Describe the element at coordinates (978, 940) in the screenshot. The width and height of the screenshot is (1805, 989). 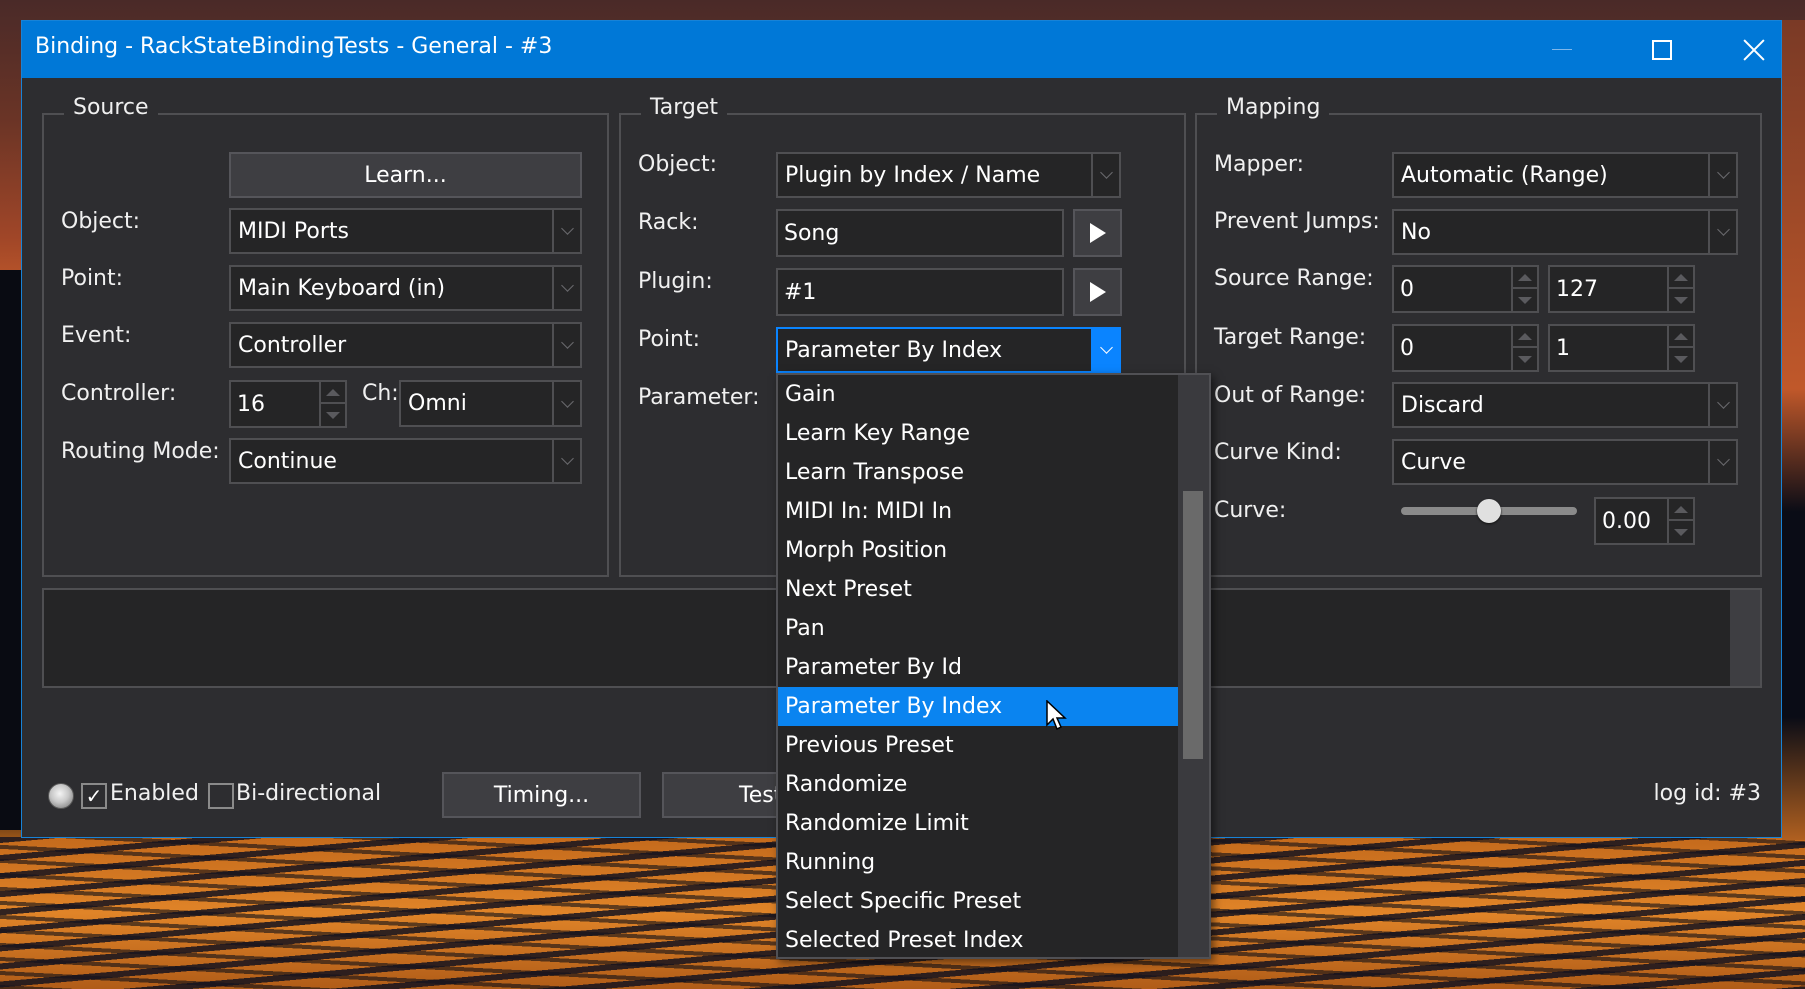
I see `dropdown-item: Selected Preset Index` at that location.